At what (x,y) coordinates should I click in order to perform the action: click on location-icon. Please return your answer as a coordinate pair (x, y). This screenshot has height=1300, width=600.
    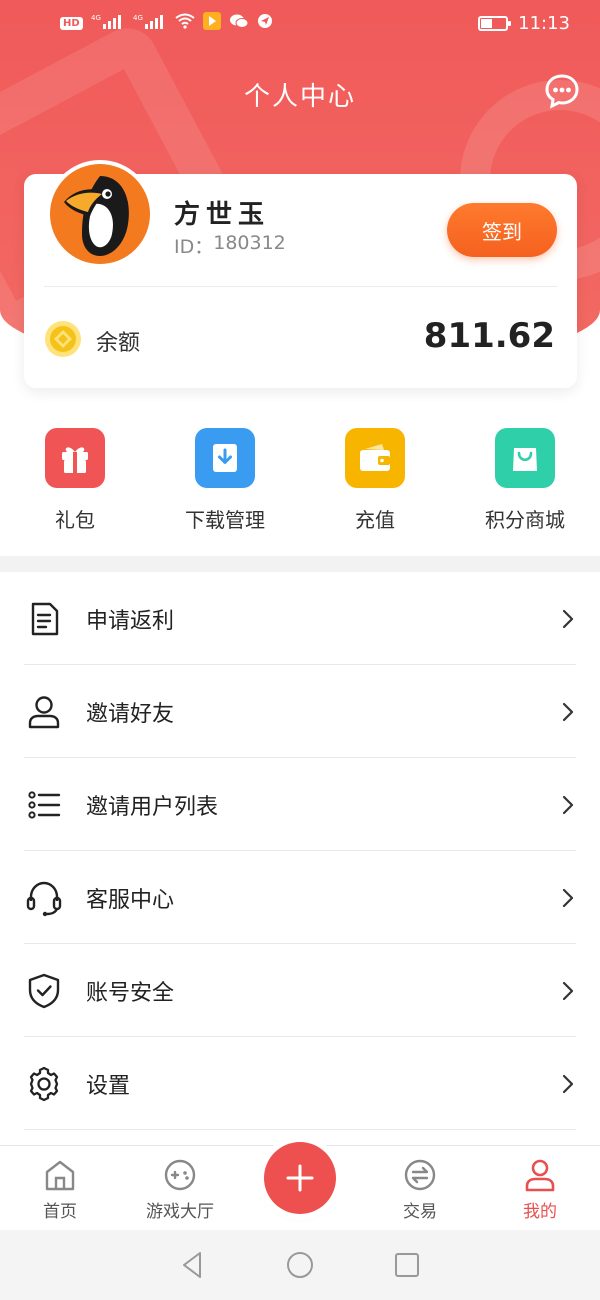
    Looking at the image, I should click on (265, 23).